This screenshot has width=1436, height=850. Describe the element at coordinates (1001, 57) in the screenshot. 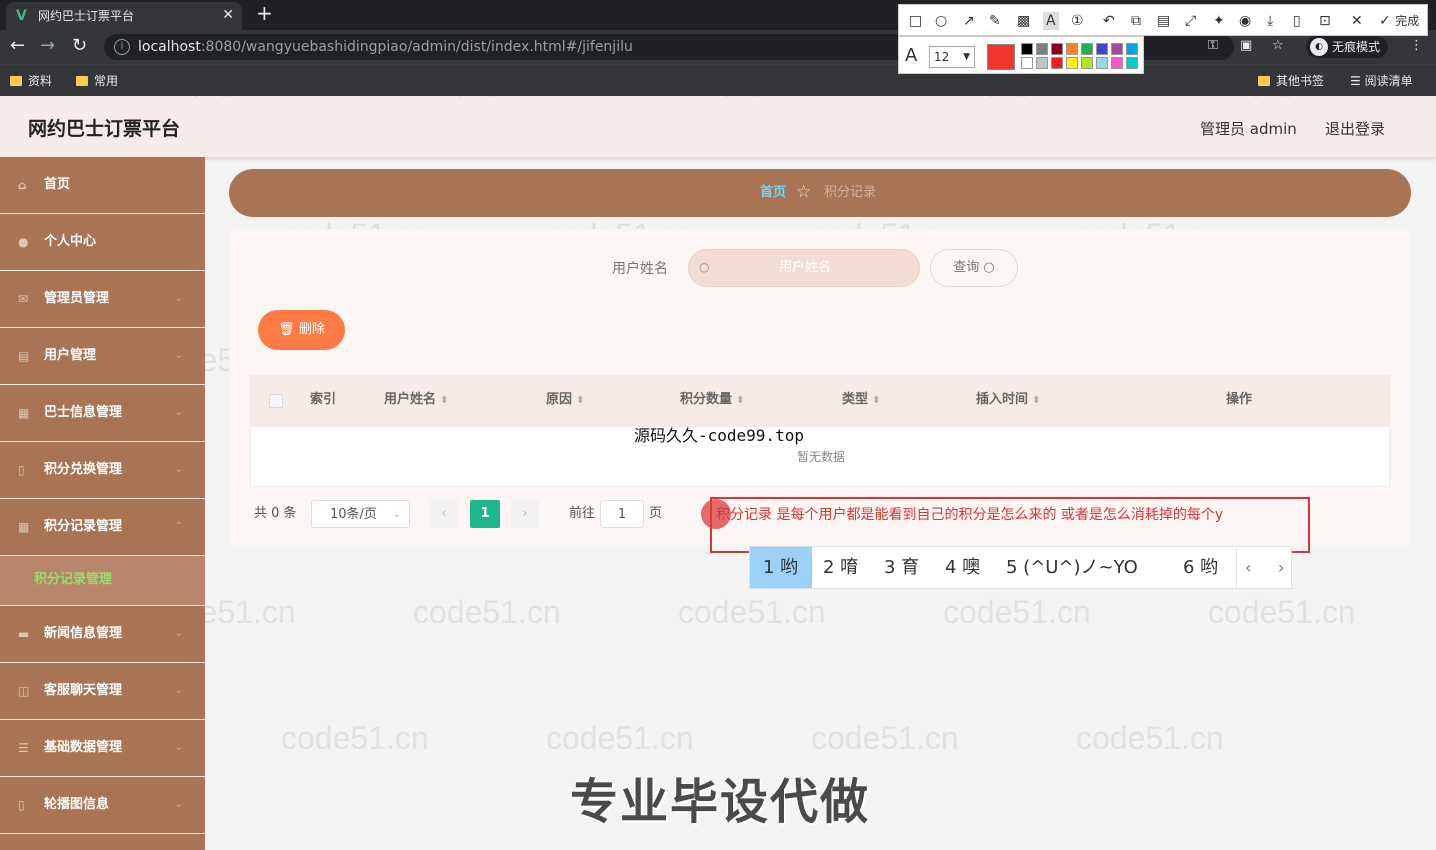

I see `current-color-swatch` at that location.